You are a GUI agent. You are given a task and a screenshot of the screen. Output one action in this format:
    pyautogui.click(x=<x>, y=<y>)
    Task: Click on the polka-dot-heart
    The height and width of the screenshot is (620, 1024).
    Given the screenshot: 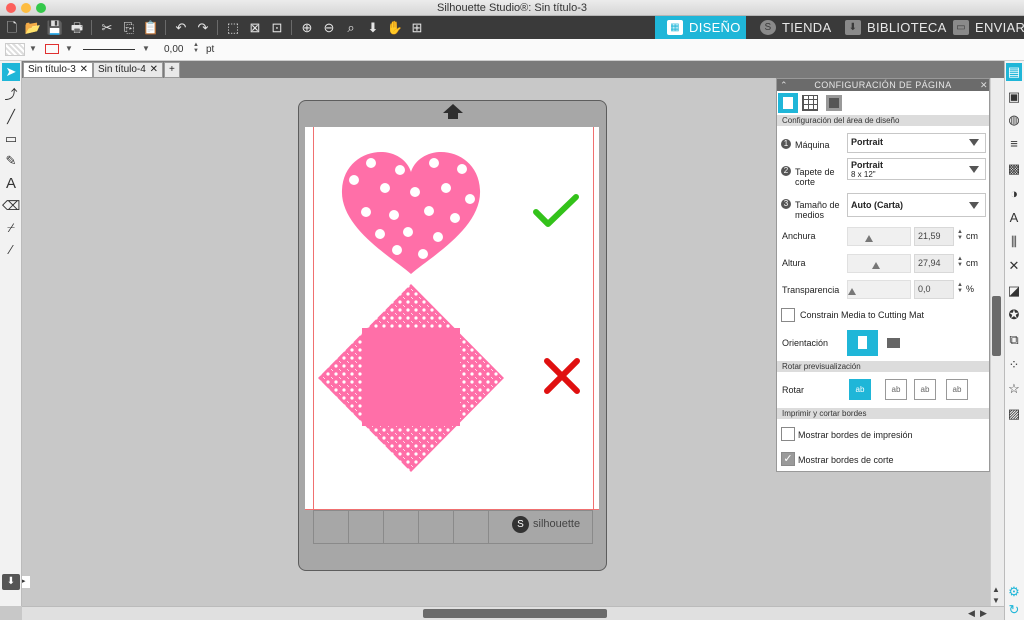 What is the action you would take?
    pyautogui.click(x=411, y=213)
    